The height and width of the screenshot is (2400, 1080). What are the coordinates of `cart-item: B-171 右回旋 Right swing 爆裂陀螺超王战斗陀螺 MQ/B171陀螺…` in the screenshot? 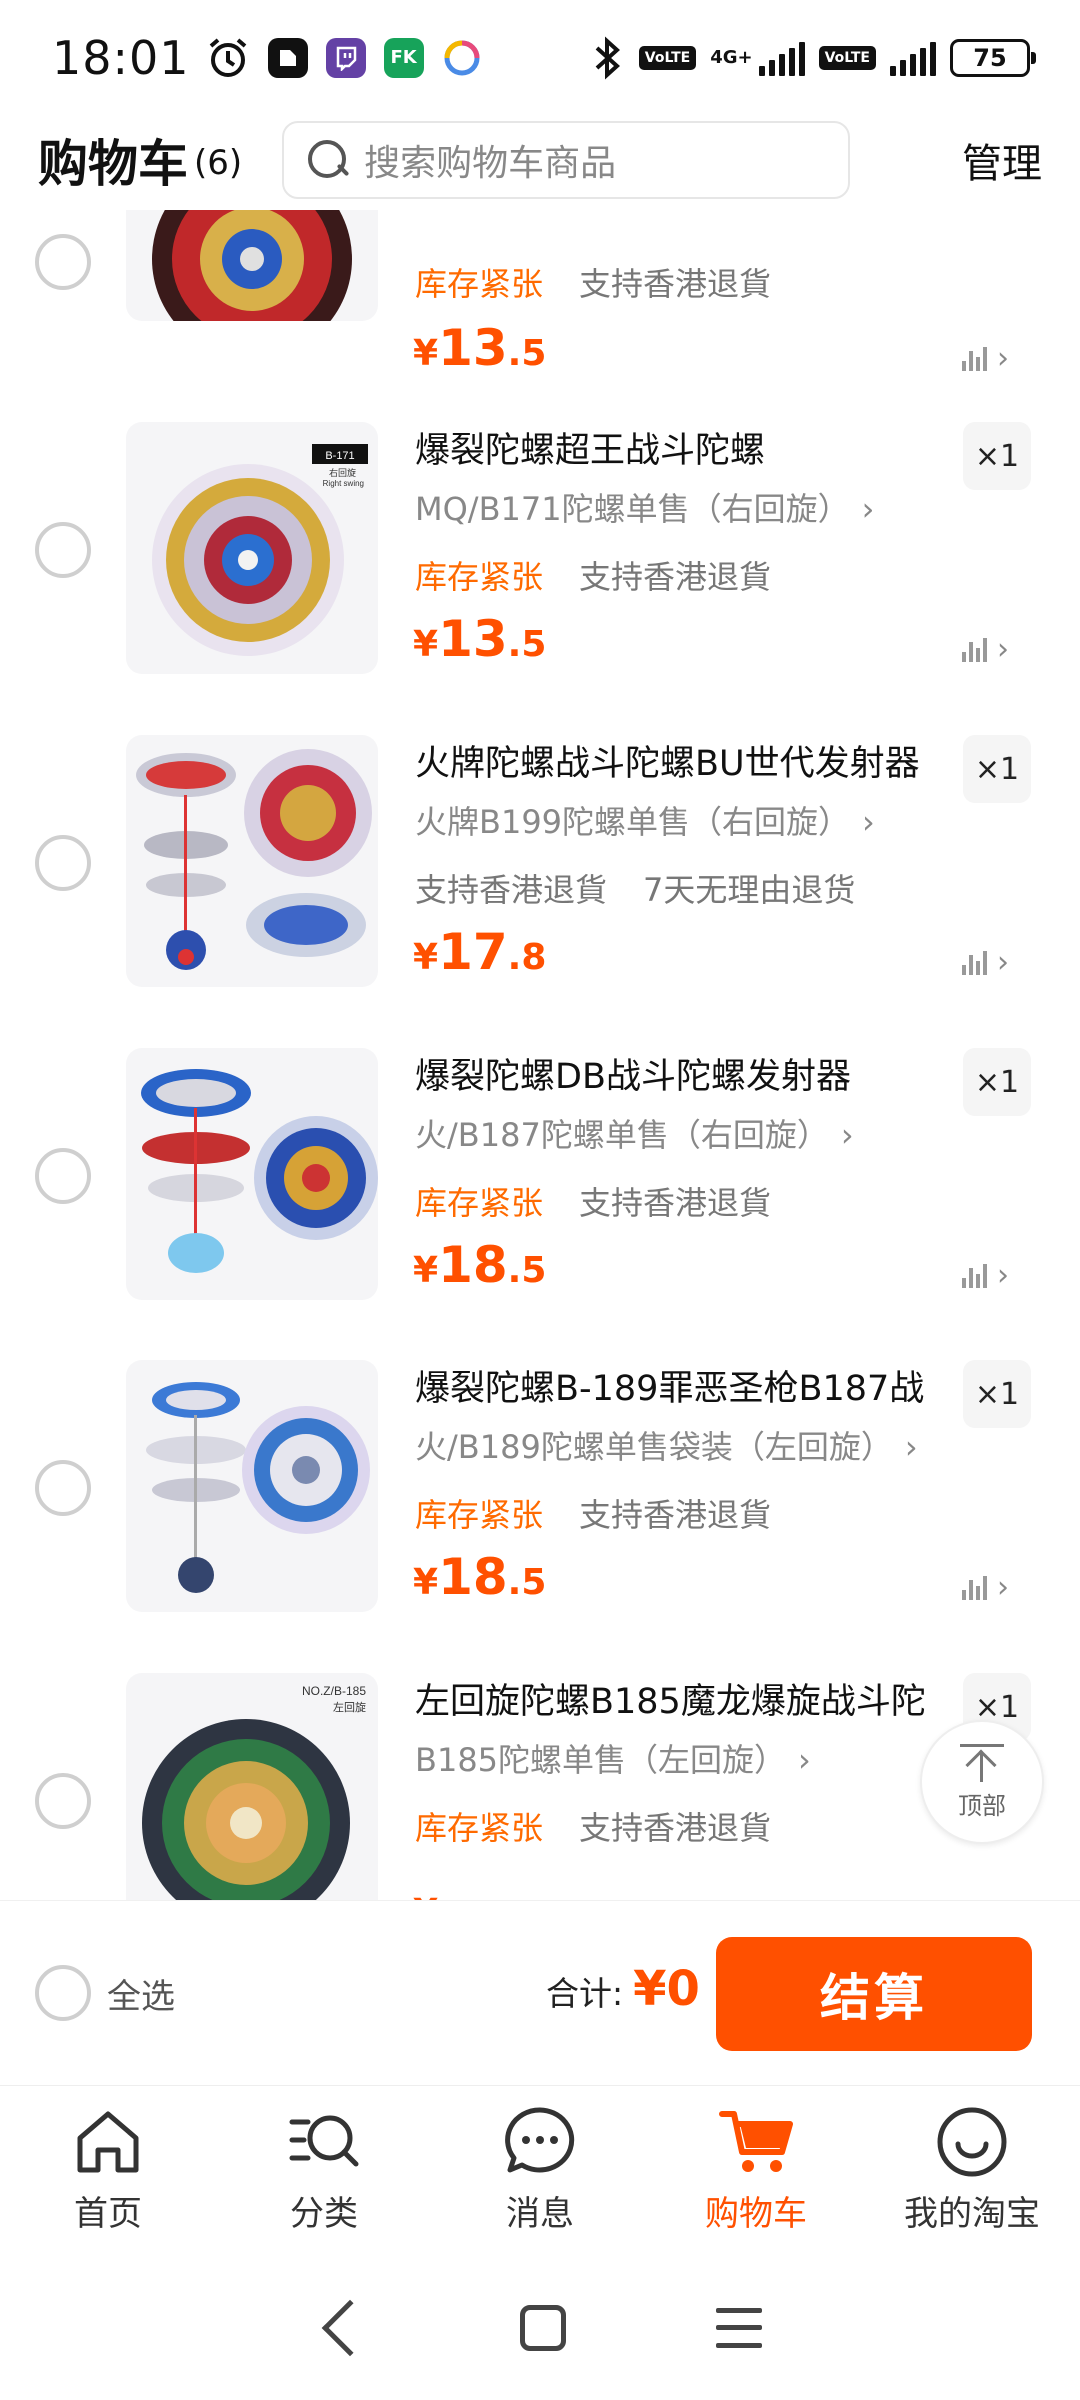 It's located at (540, 578).